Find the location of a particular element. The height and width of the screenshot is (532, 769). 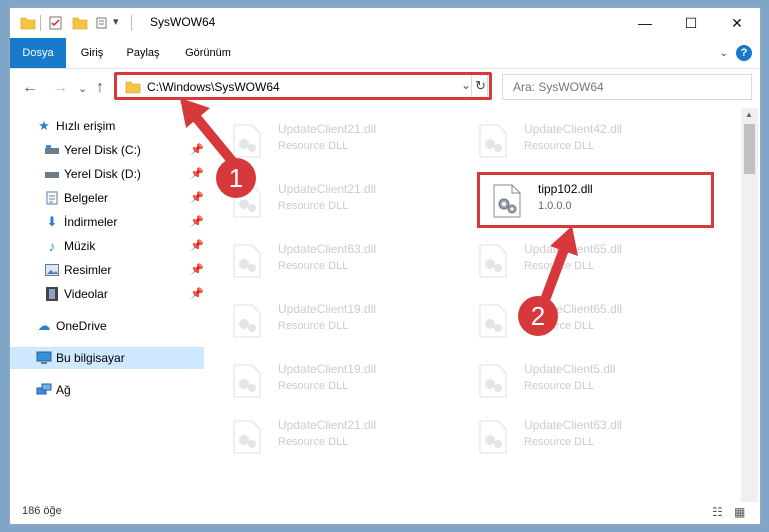

sidebar-item-this-pc: Bu bilgisayar is located at coordinates (107, 358).